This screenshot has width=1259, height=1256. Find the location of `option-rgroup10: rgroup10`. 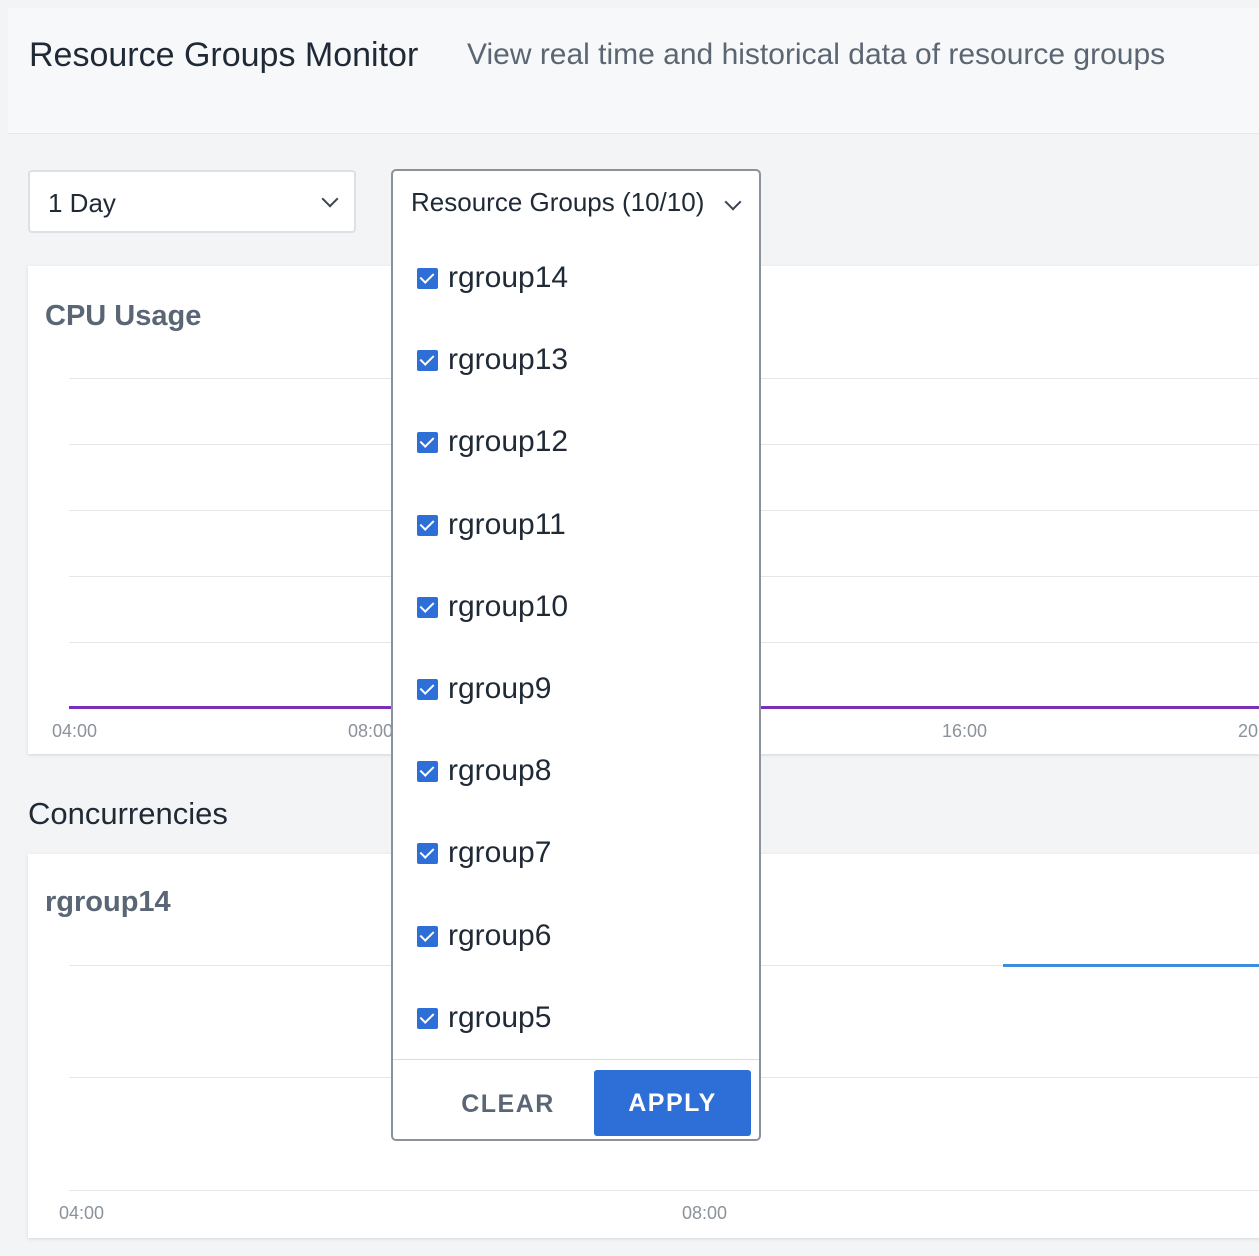

option-rgroup10: rgroup10 is located at coordinates (492, 607).